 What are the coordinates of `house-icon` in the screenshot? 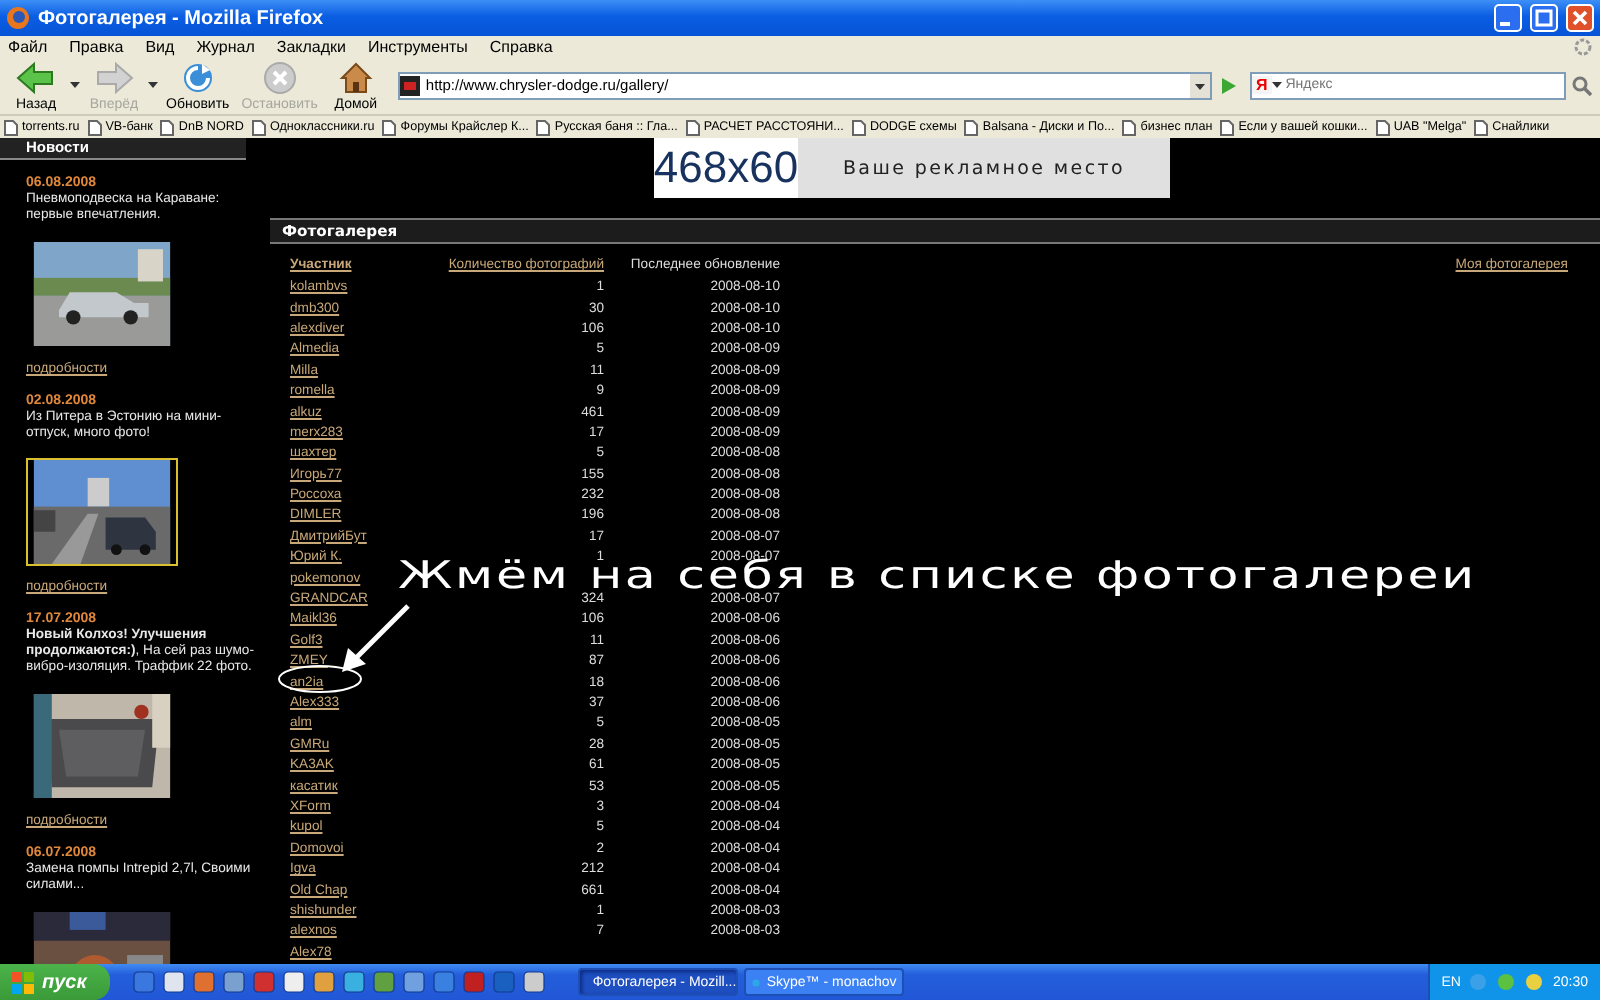 It's located at (355, 77).